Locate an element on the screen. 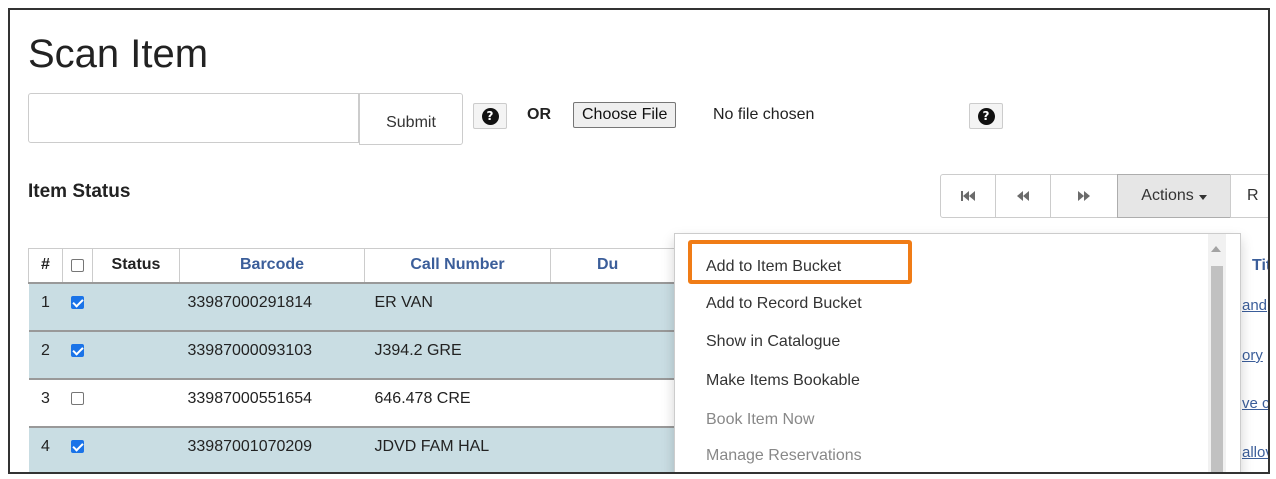  row-barcode: 33987000551654 is located at coordinates (272, 402).